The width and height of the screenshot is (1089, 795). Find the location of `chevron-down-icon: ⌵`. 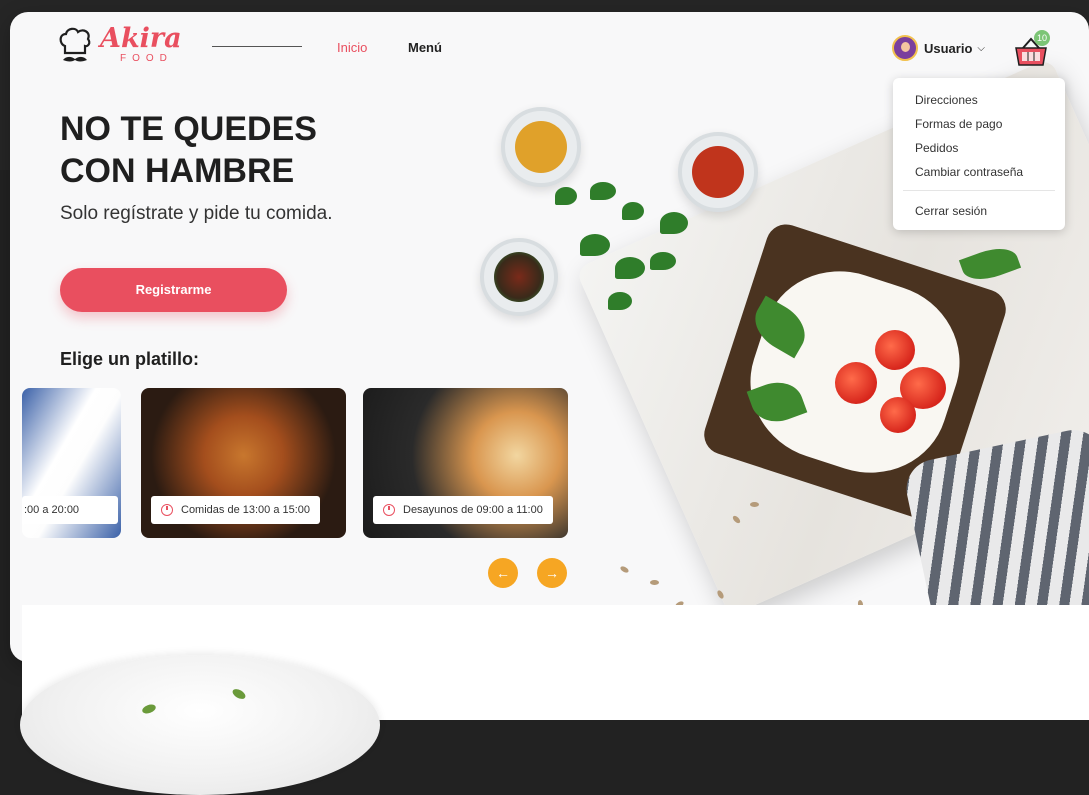

chevron-down-icon: ⌵ is located at coordinates (981, 48).